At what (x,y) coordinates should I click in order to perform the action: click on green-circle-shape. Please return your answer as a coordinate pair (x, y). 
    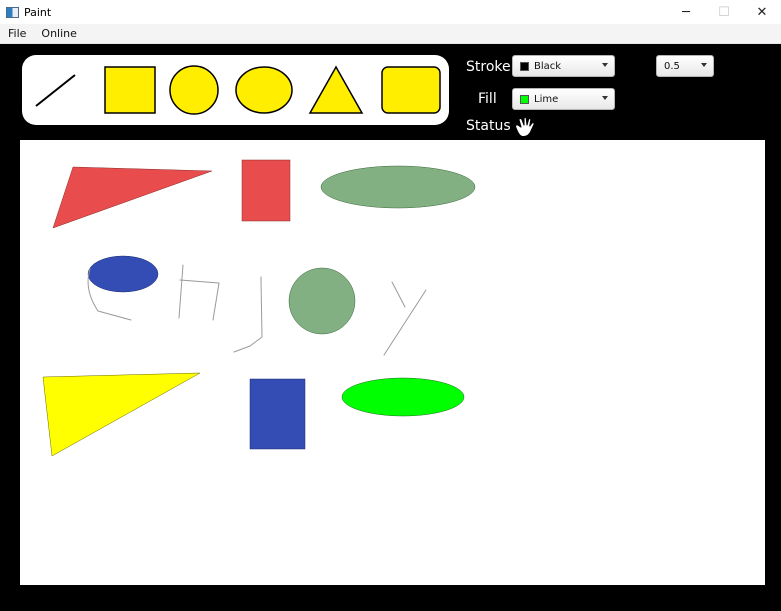
    Looking at the image, I should click on (322, 301).